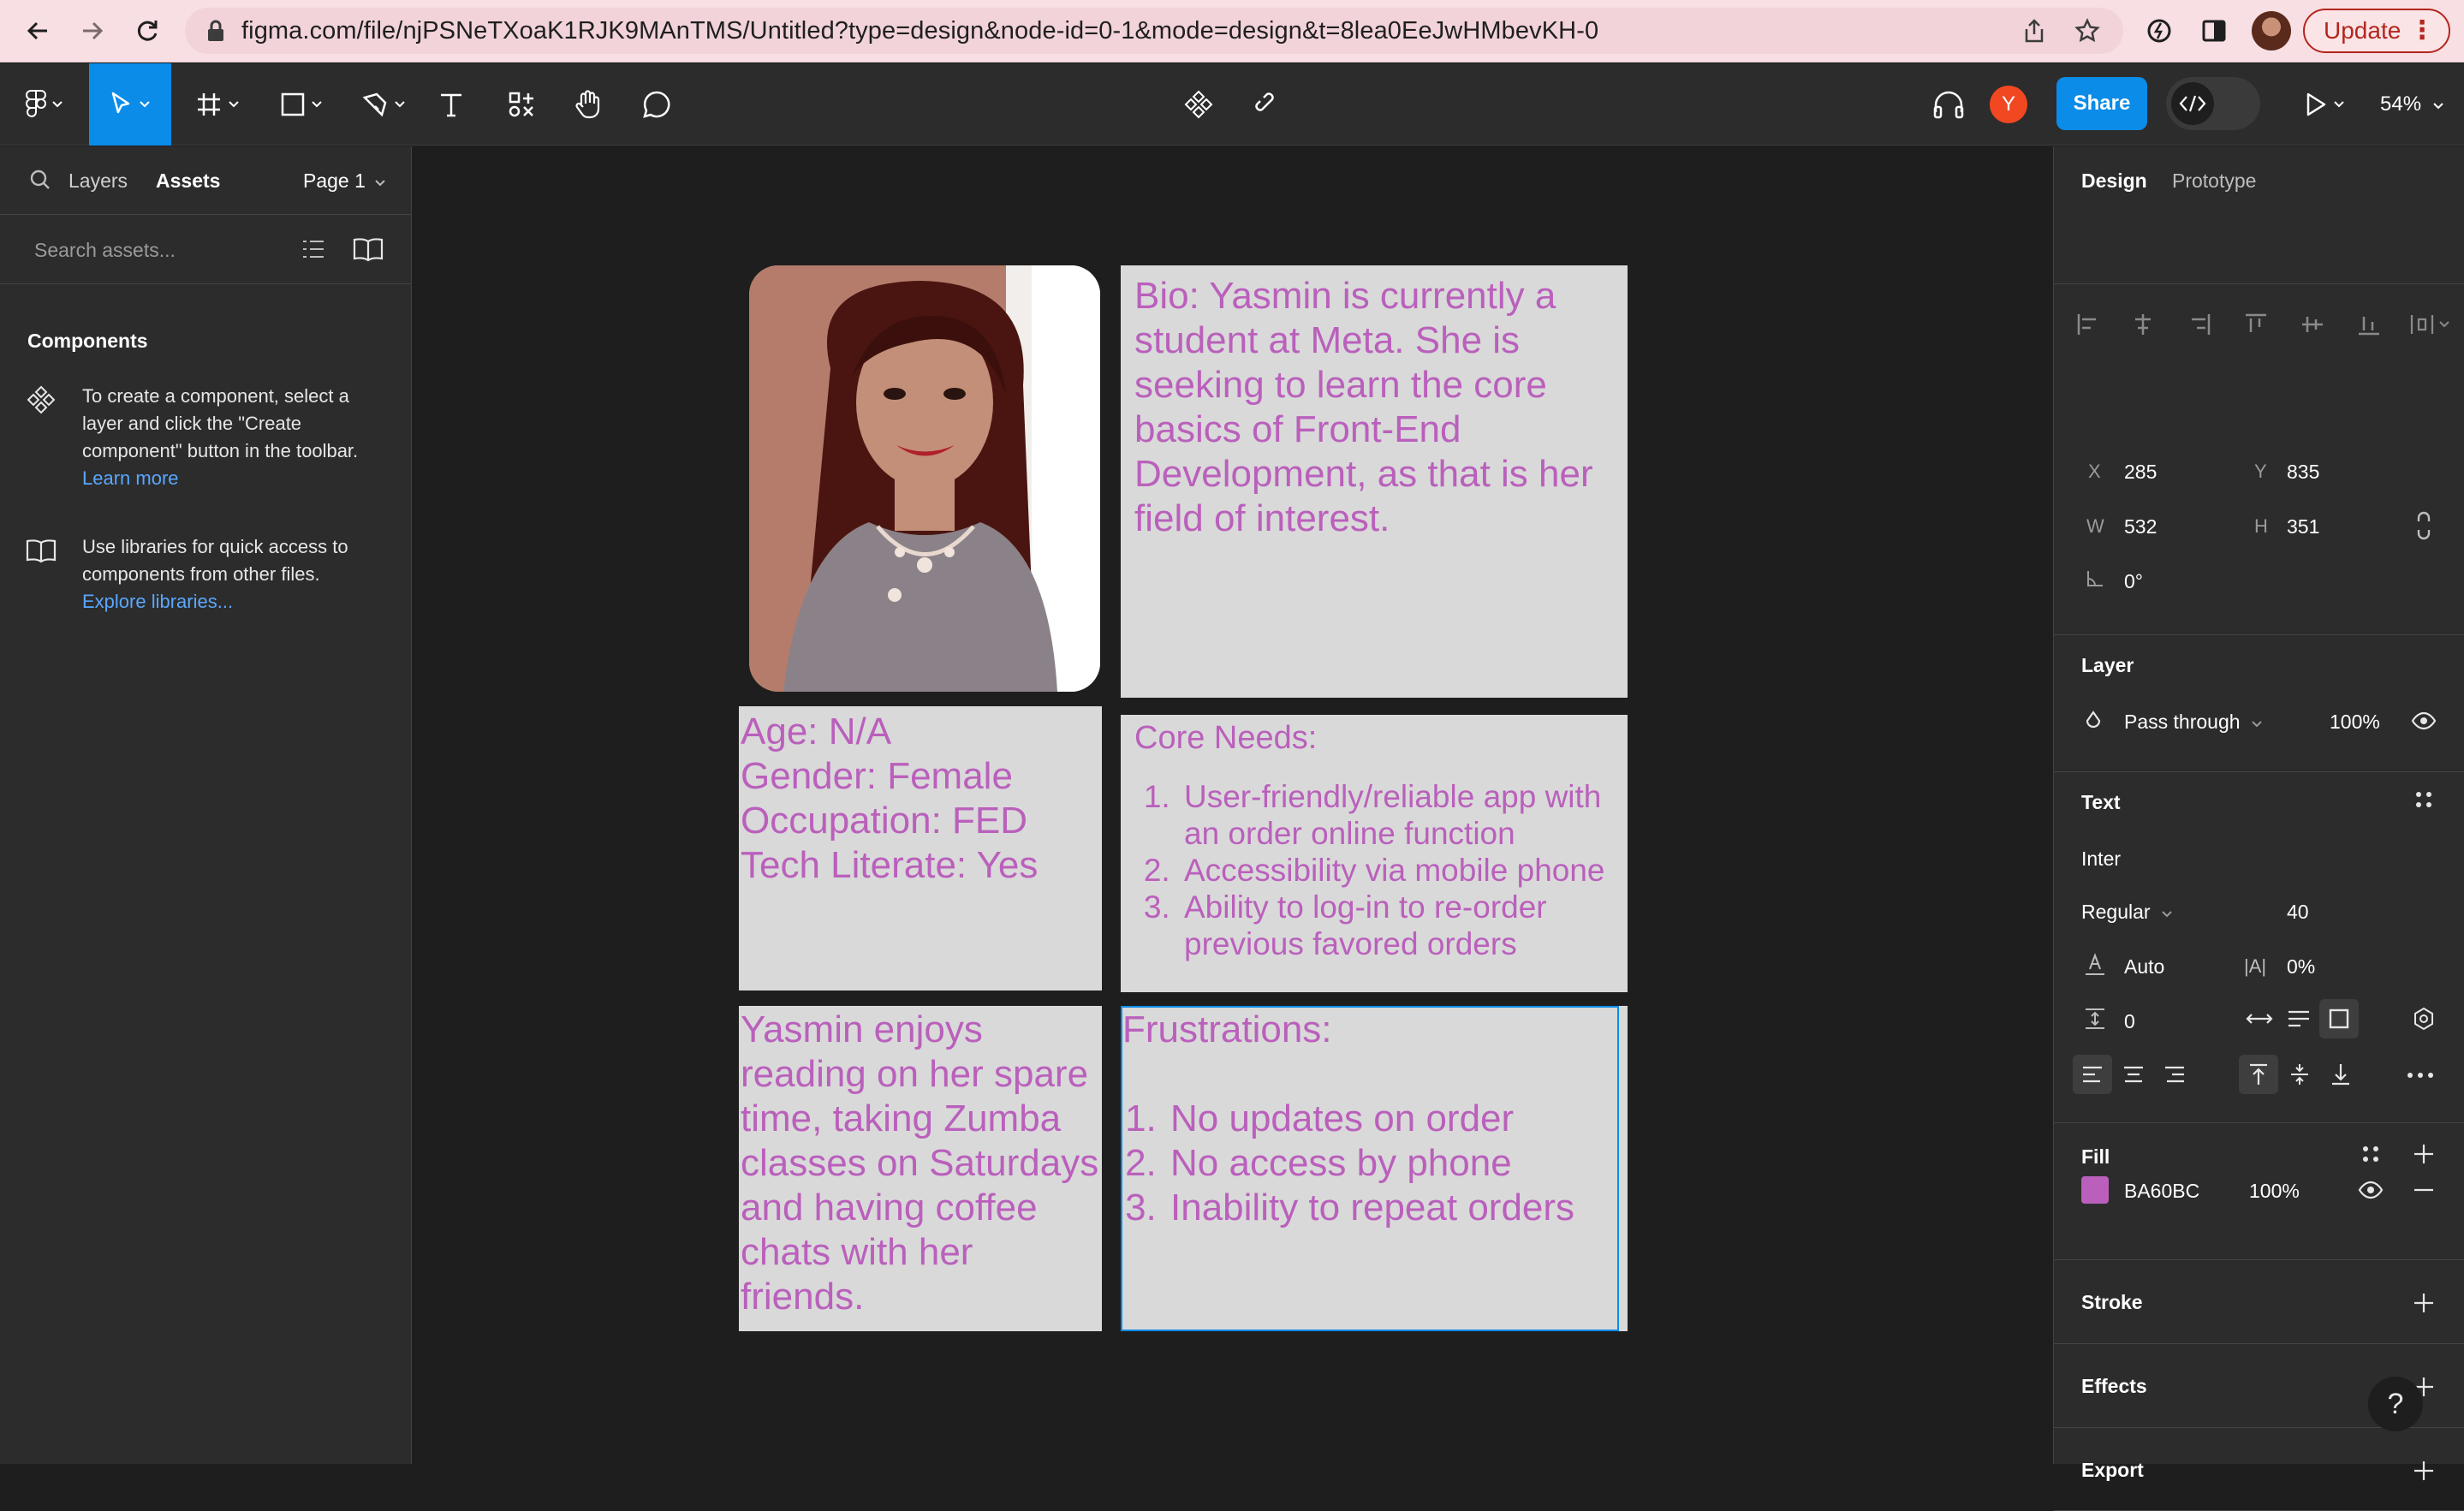 This screenshot has width=2464, height=1511. Describe the element at coordinates (2423, 1018) in the screenshot. I see `type-settings-icon` at that location.